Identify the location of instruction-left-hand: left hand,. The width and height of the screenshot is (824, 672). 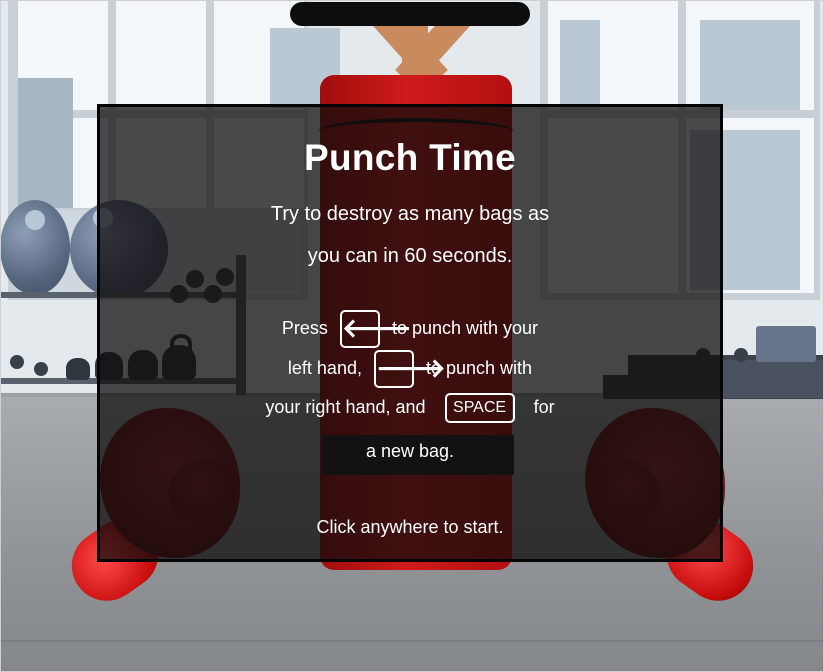
(324, 367).